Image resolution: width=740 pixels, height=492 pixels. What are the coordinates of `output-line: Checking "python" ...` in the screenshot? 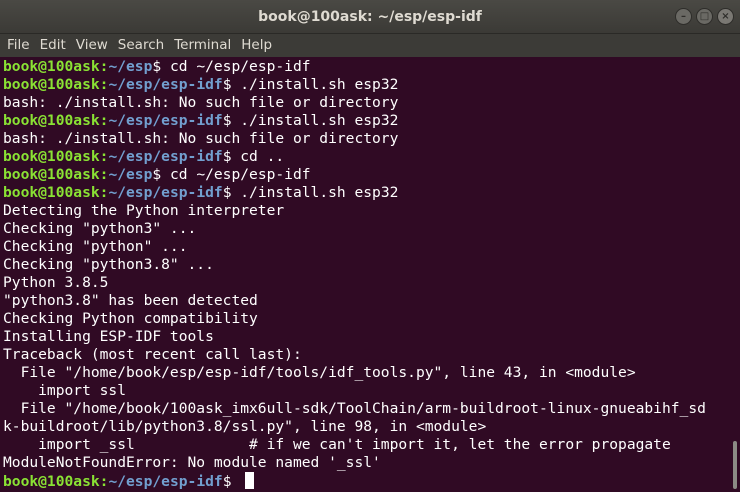 It's located at (95, 247).